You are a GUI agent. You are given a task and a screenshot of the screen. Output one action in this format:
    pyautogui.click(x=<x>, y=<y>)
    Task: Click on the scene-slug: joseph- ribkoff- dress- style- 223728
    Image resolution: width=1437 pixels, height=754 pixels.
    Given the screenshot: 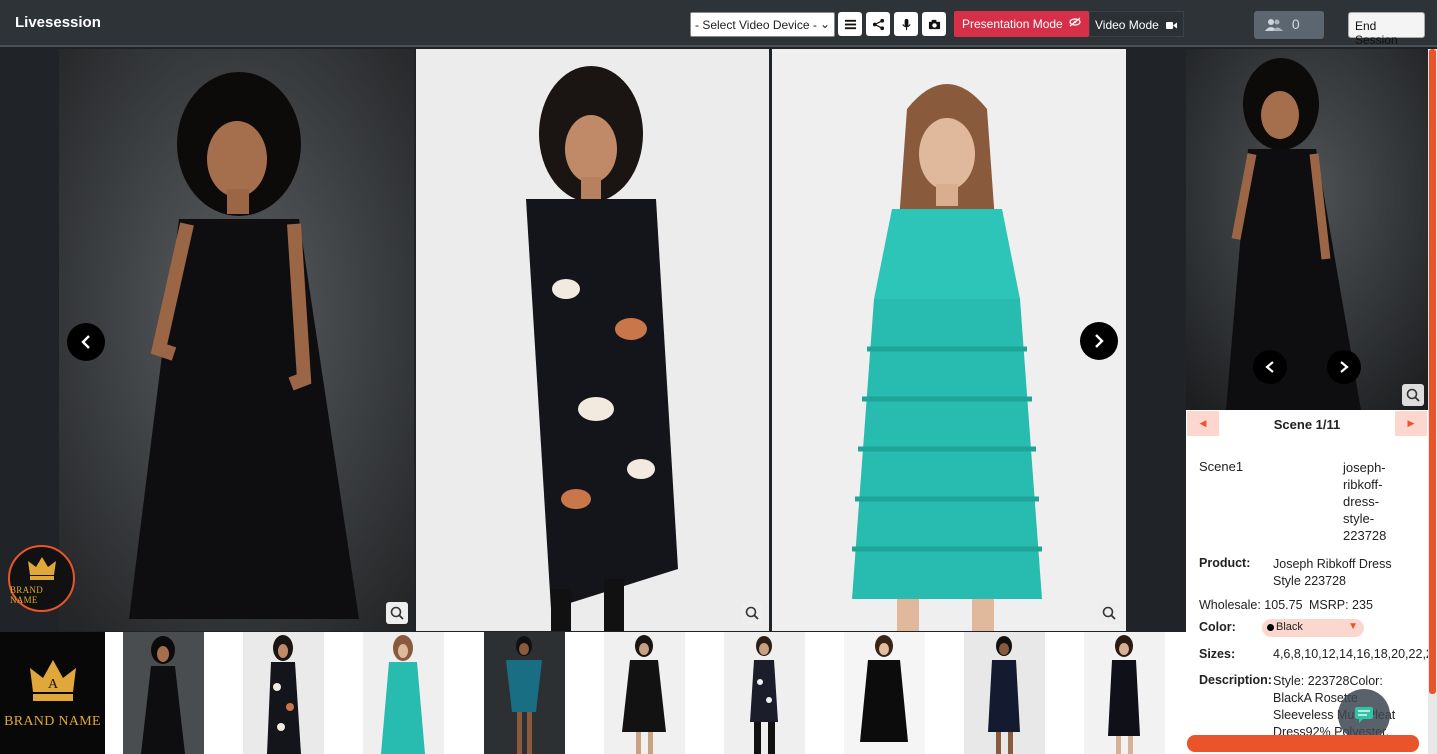 What is the action you would take?
    pyautogui.click(x=1364, y=501)
    